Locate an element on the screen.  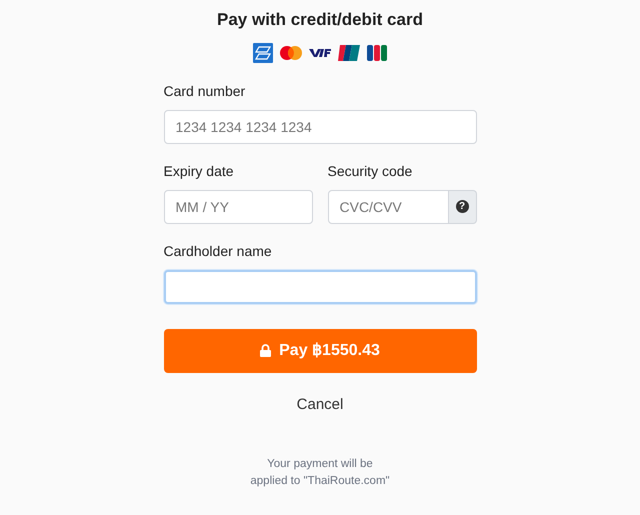
cancel-button: Cancel is located at coordinates (320, 405).